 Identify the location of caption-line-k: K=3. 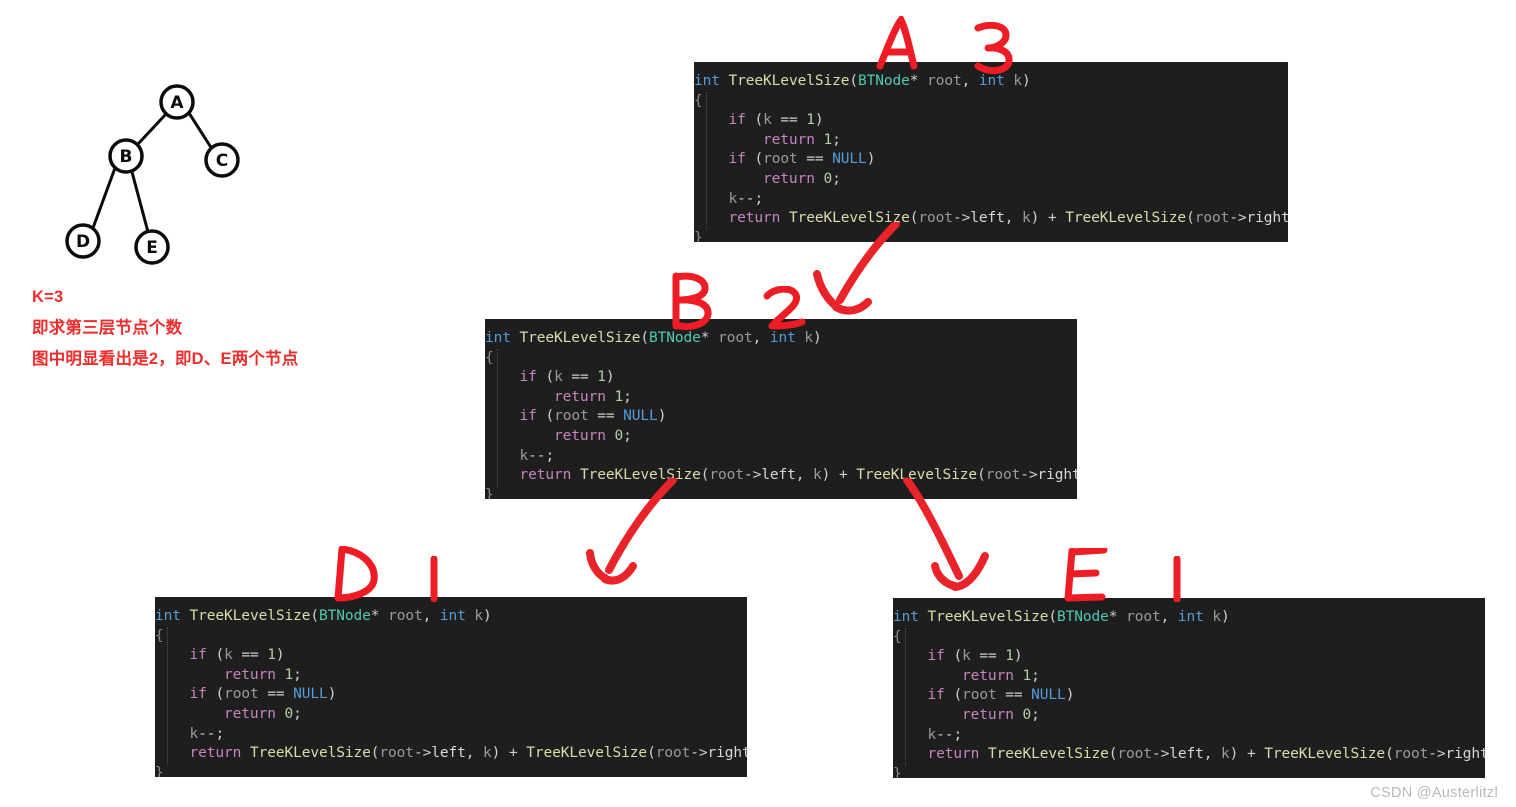
(48, 297).